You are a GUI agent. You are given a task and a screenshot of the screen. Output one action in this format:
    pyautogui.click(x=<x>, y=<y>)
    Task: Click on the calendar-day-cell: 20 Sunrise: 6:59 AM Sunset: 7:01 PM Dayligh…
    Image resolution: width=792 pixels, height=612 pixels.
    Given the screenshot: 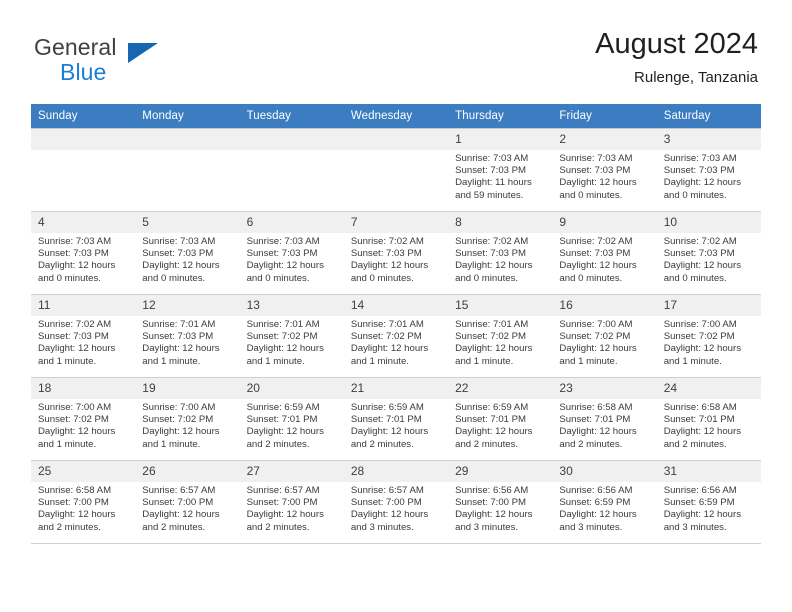 What is the action you would take?
    pyautogui.click(x=291, y=419)
    